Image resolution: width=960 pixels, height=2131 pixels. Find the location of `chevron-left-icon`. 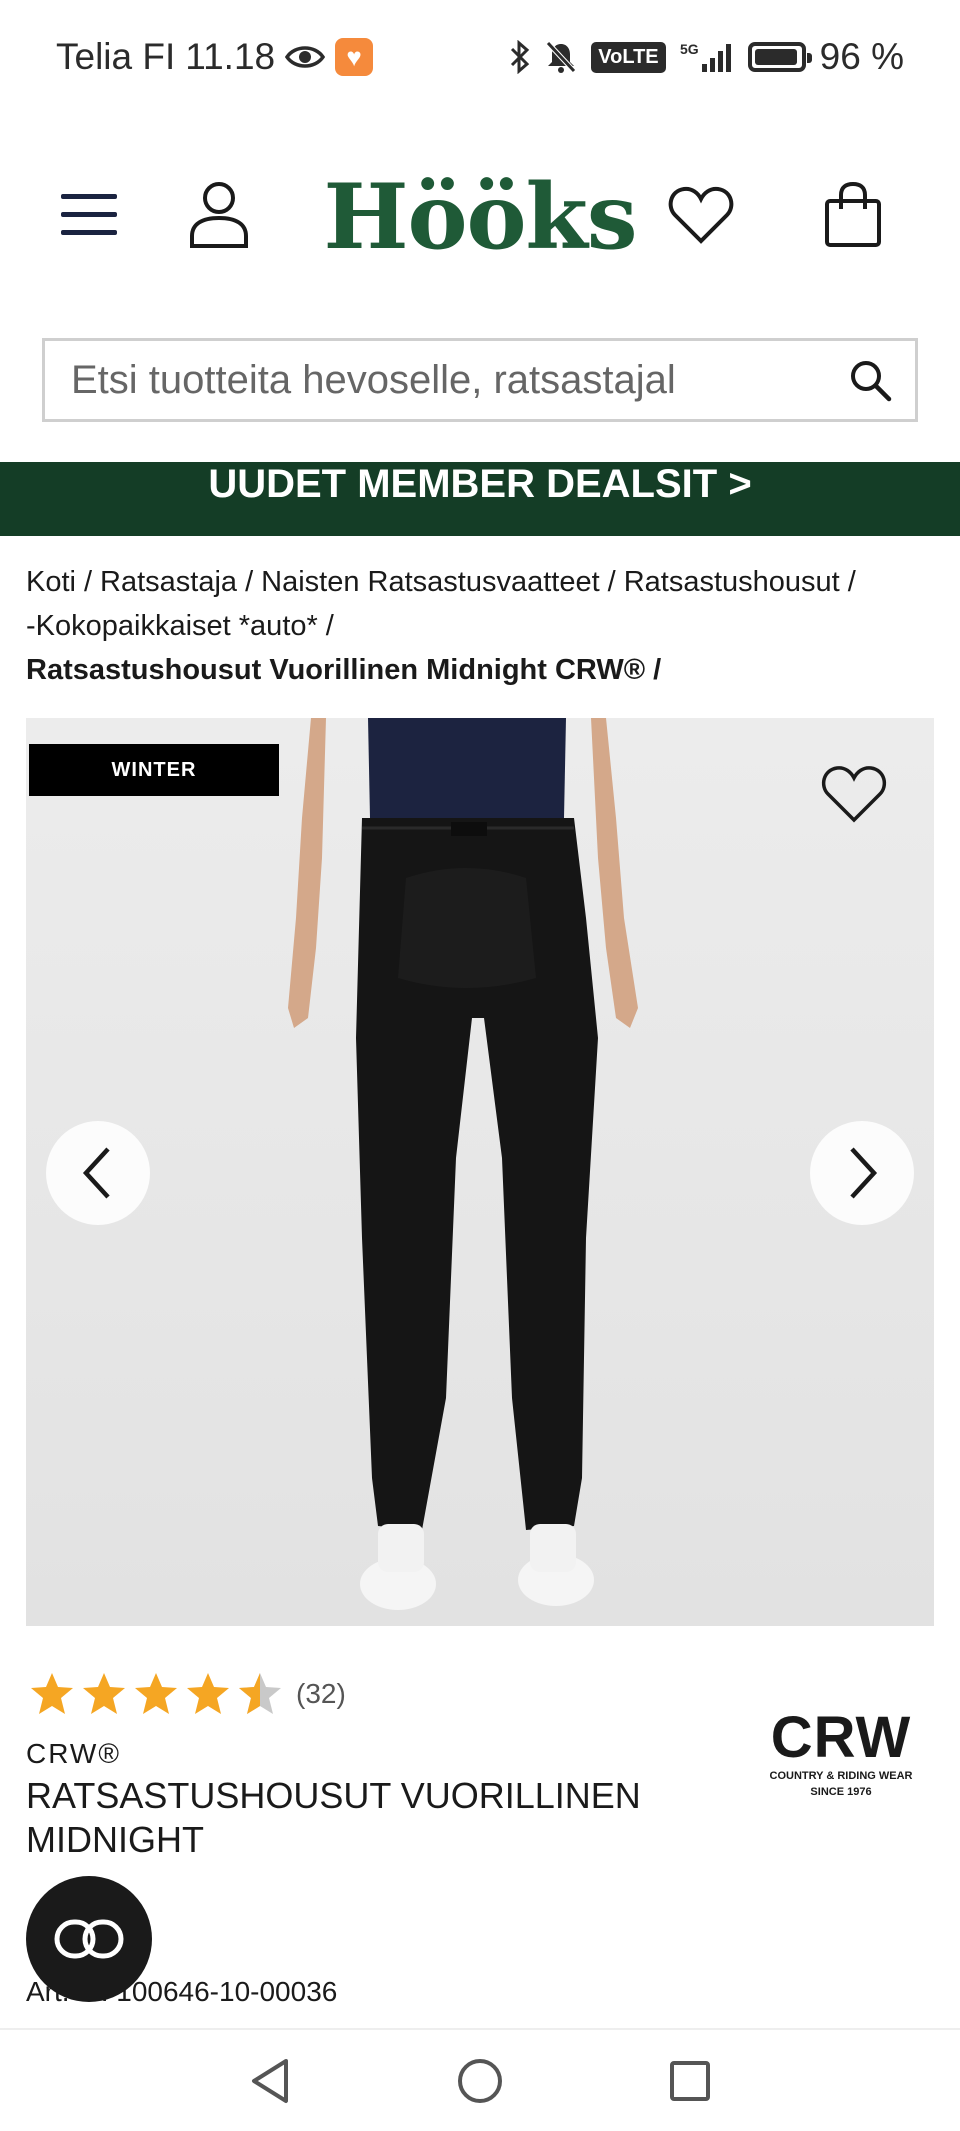

chevron-left-icon is located at coordinates (96, 1173).